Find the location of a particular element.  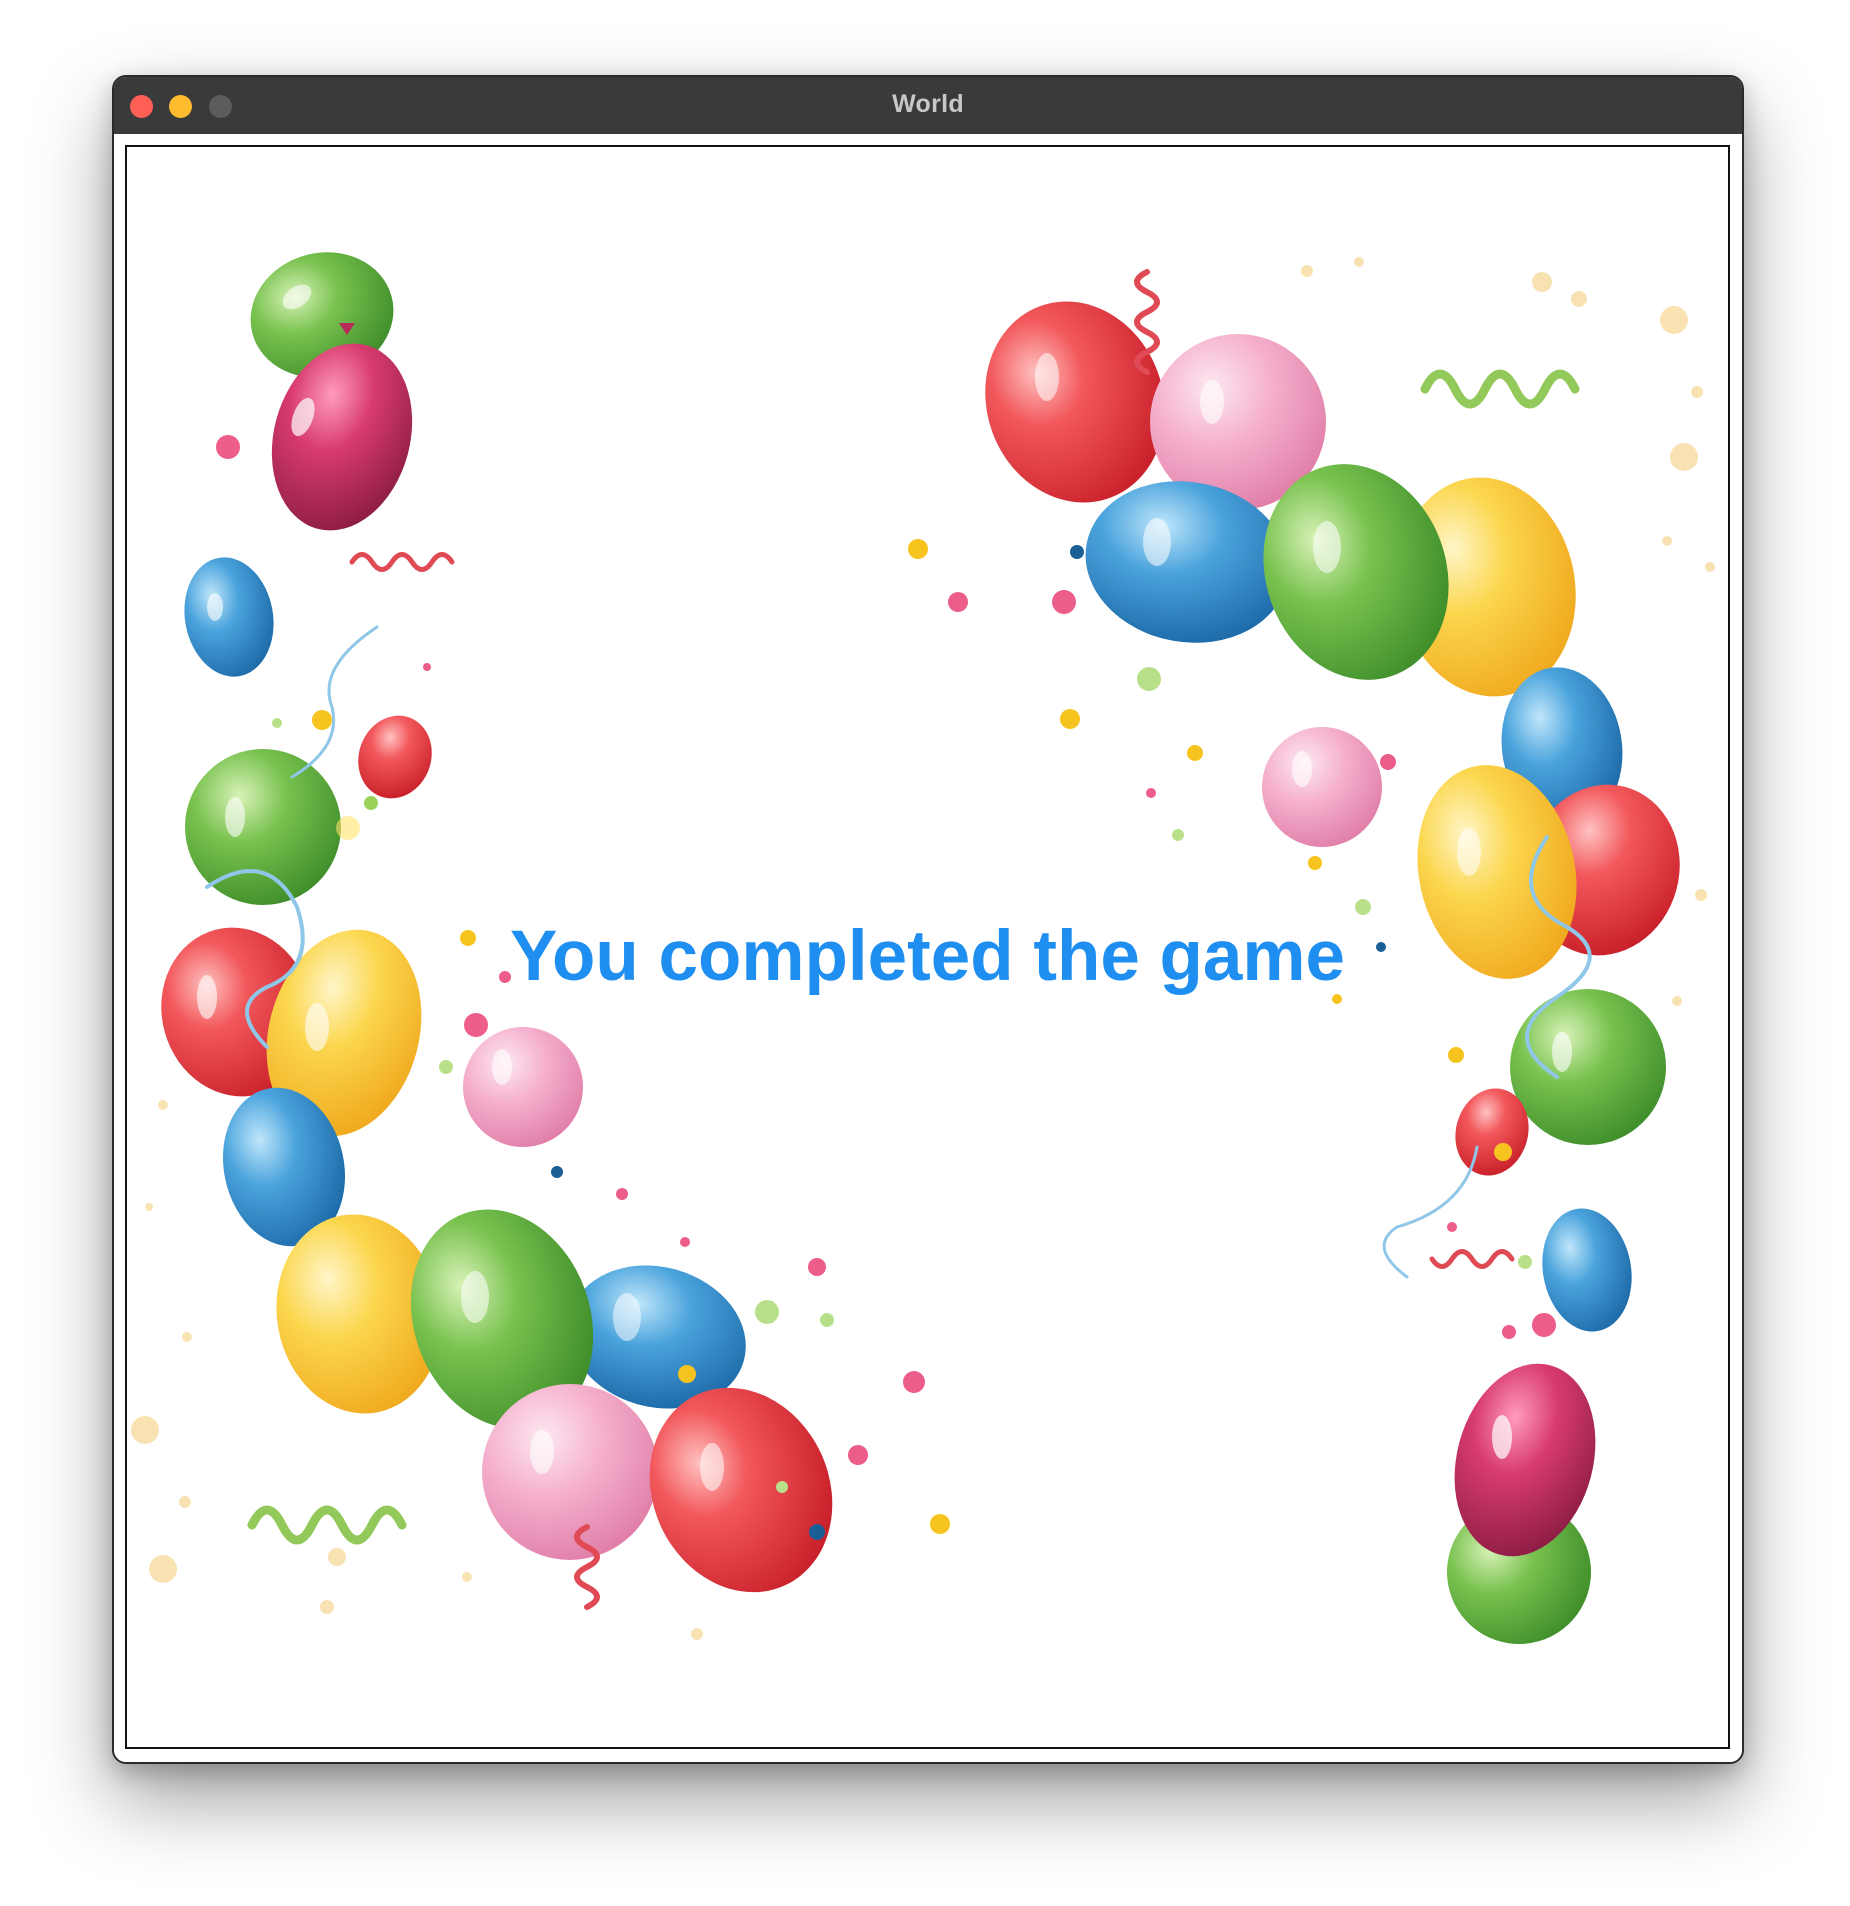

window-title: World is located at coordinates (928, 104).